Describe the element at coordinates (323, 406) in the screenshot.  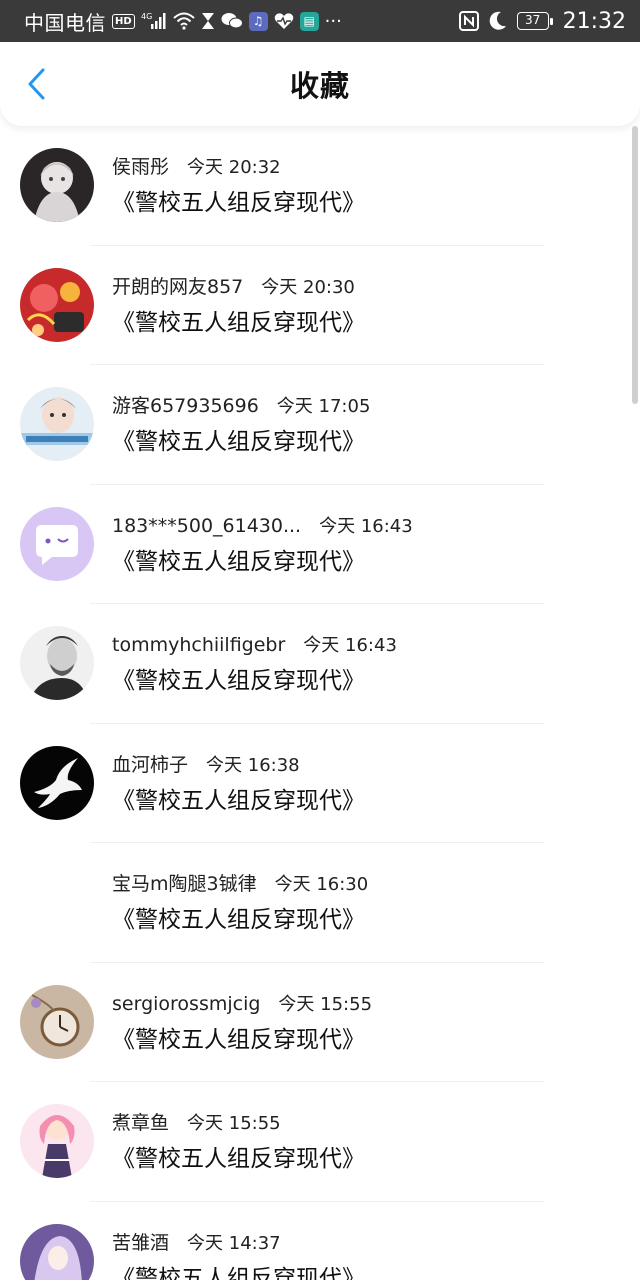
I see `timestamp: 今天 17:05` at that location.